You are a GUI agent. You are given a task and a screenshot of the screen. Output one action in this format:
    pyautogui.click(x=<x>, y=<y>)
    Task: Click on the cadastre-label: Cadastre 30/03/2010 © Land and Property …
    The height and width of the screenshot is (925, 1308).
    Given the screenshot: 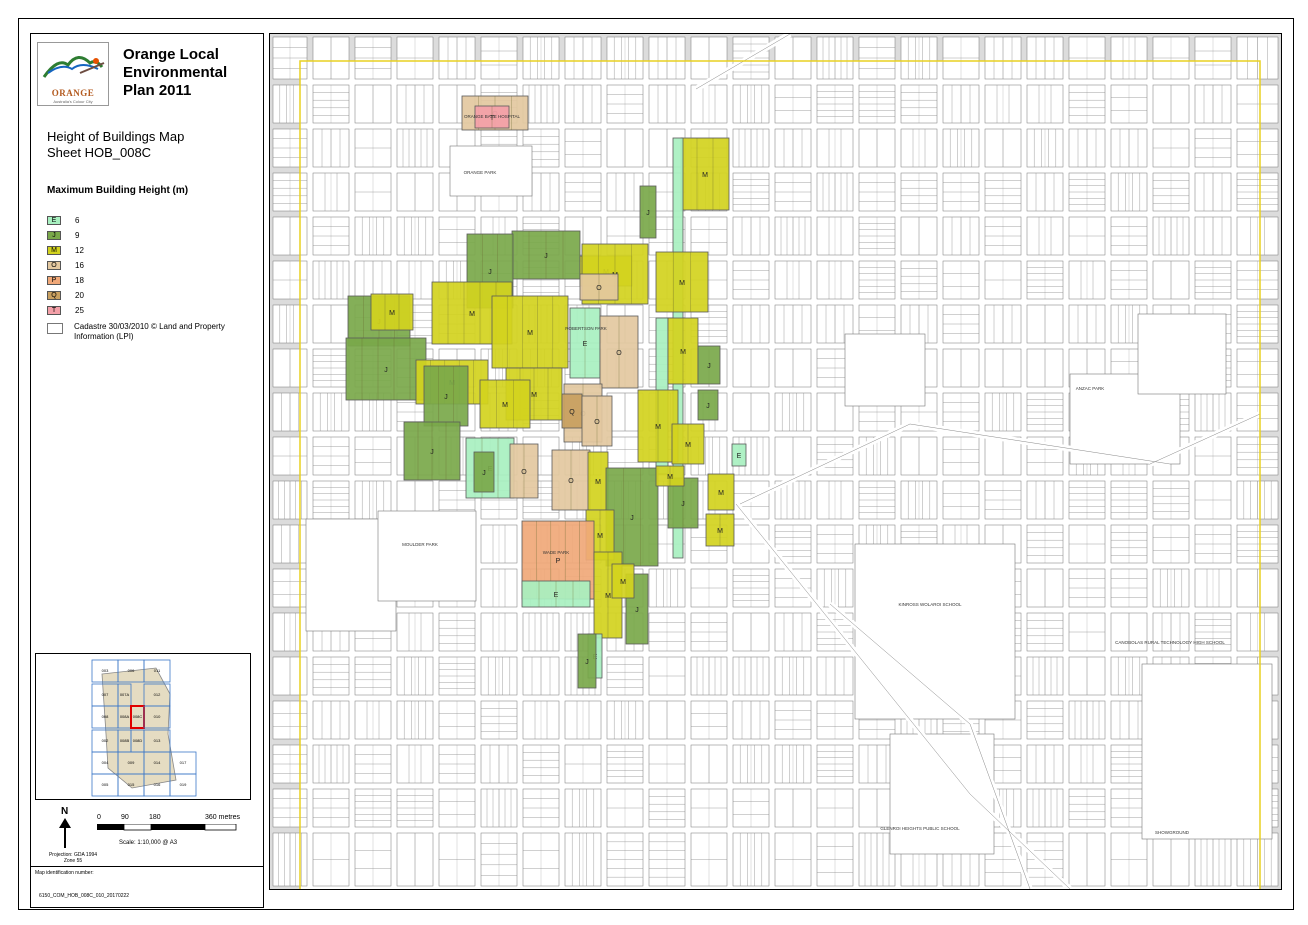 What is the action you would take?
    pyautogui.click(x=149, y=331)
    